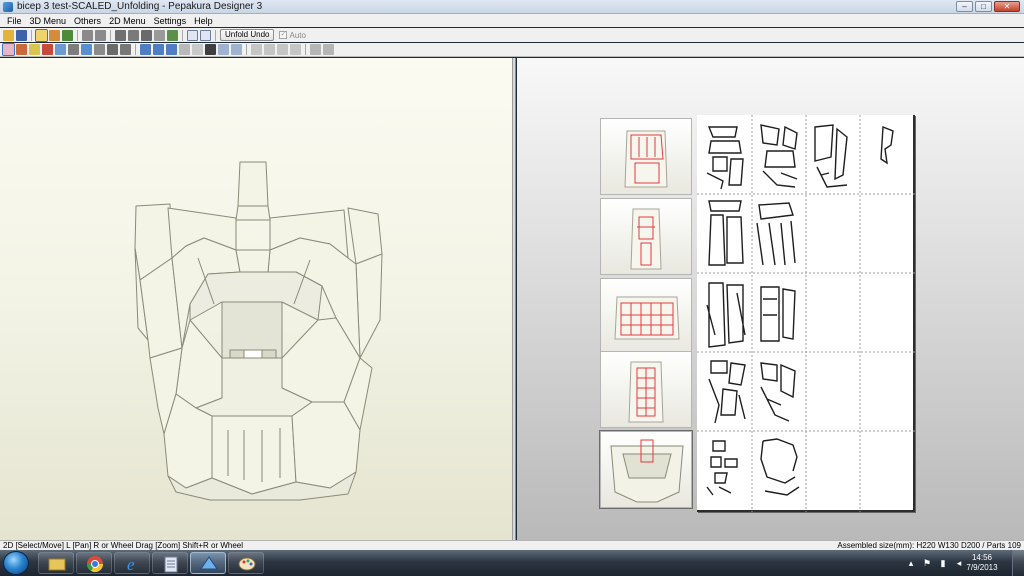 This screenshot has width=1024, height=576. I want to click on unfold-icon, so click(21, 49).